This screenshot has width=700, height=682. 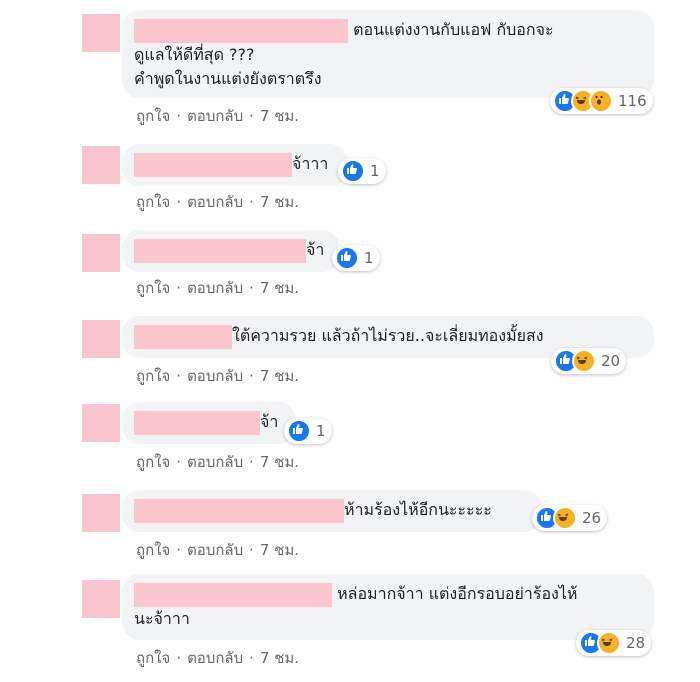 What do you see at coordinates (228, 78) in the screenshot?
I see `comment-text: คำพูดในงานแต่งยังตราตรึง` at bounding box center [228, 78].